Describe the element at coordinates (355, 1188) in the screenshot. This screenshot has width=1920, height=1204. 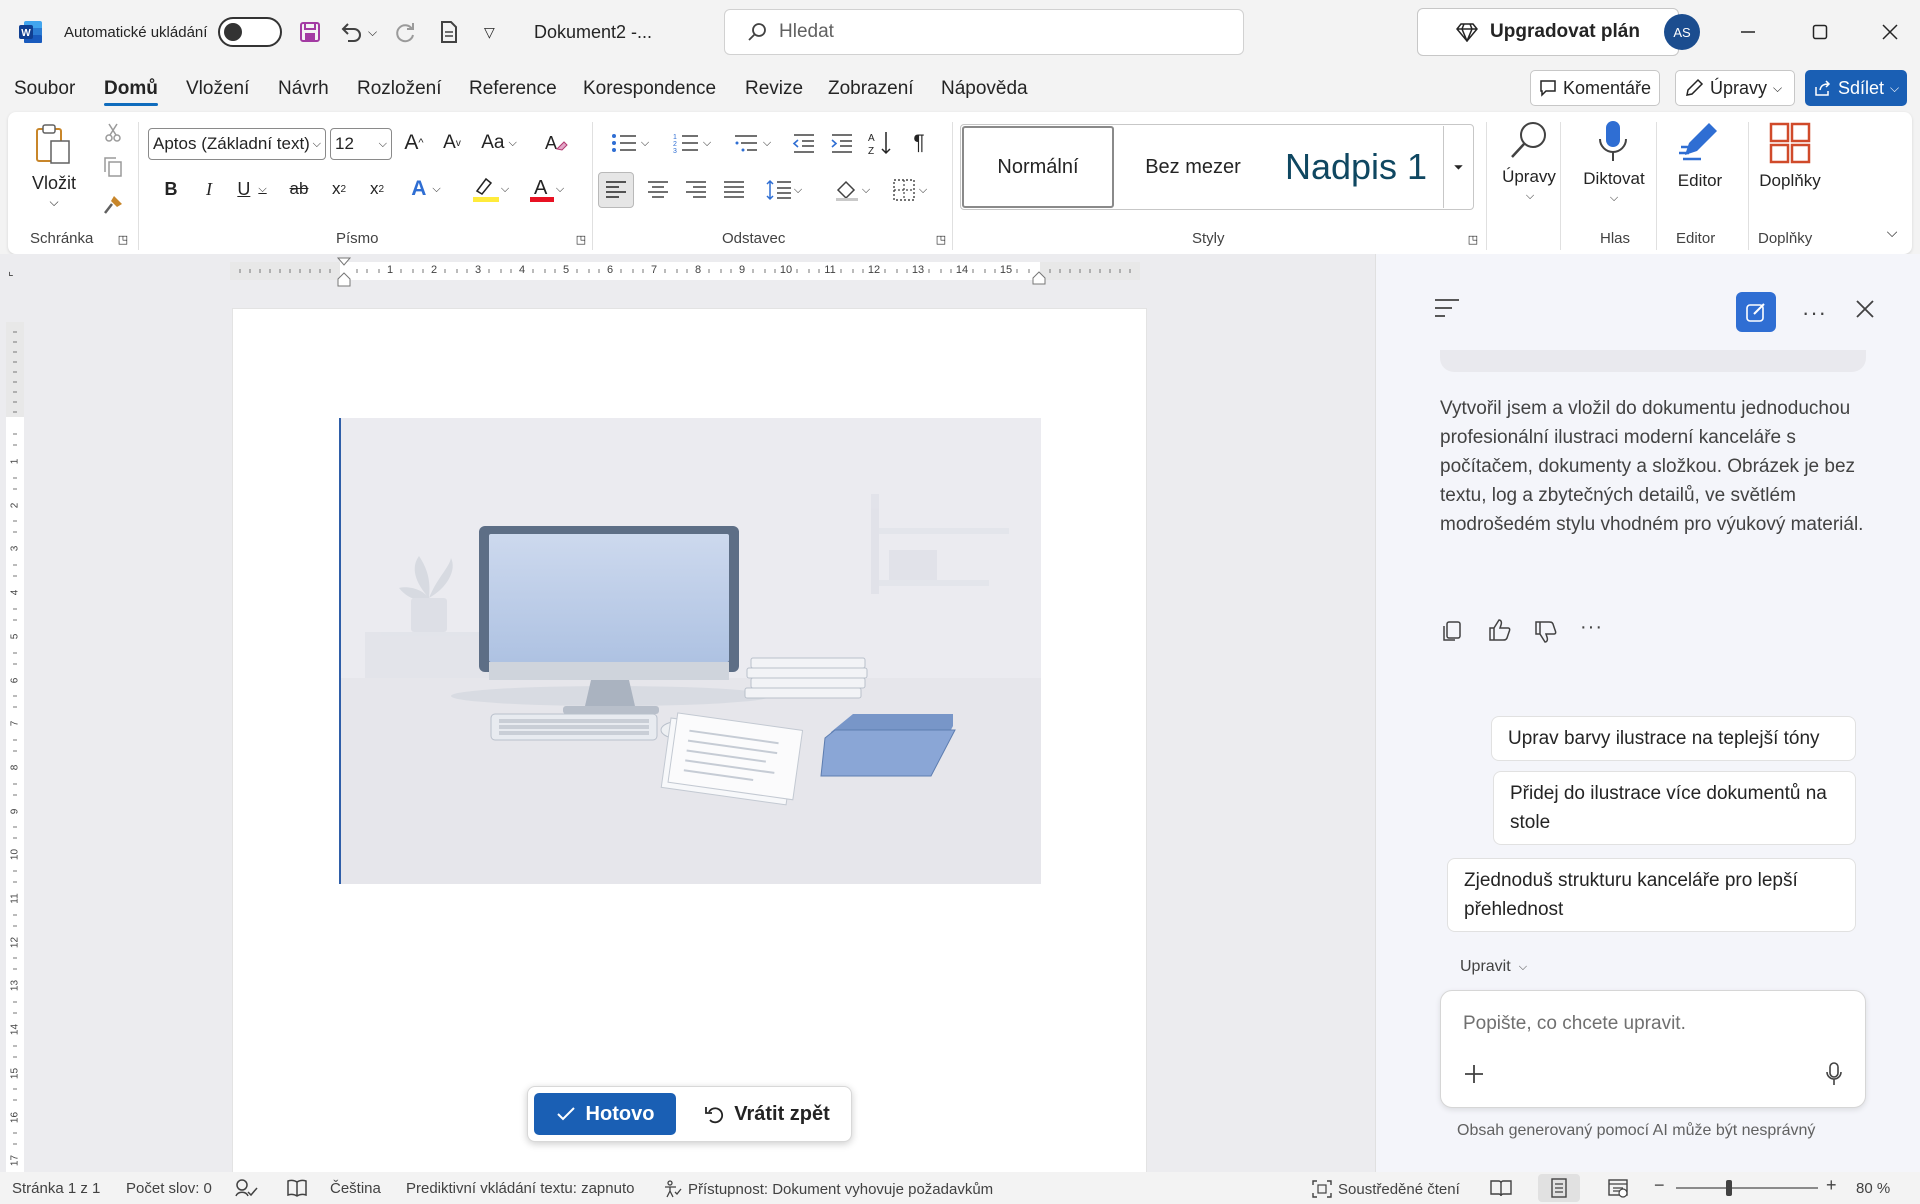
I see `language: Čeština` at that location.